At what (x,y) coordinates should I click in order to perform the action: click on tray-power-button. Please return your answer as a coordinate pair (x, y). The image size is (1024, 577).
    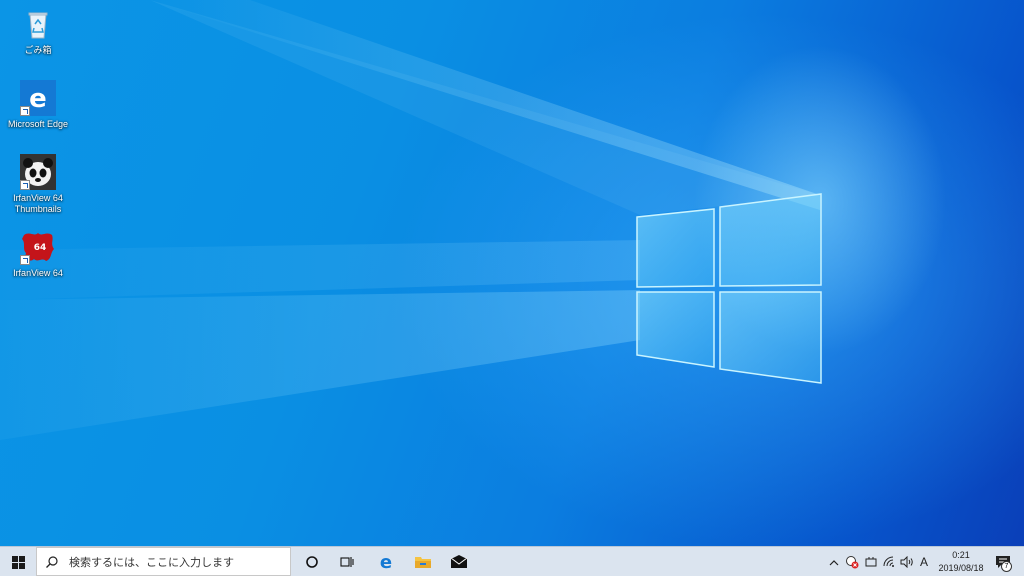
    Looking at the image, I should click on (871, 562).